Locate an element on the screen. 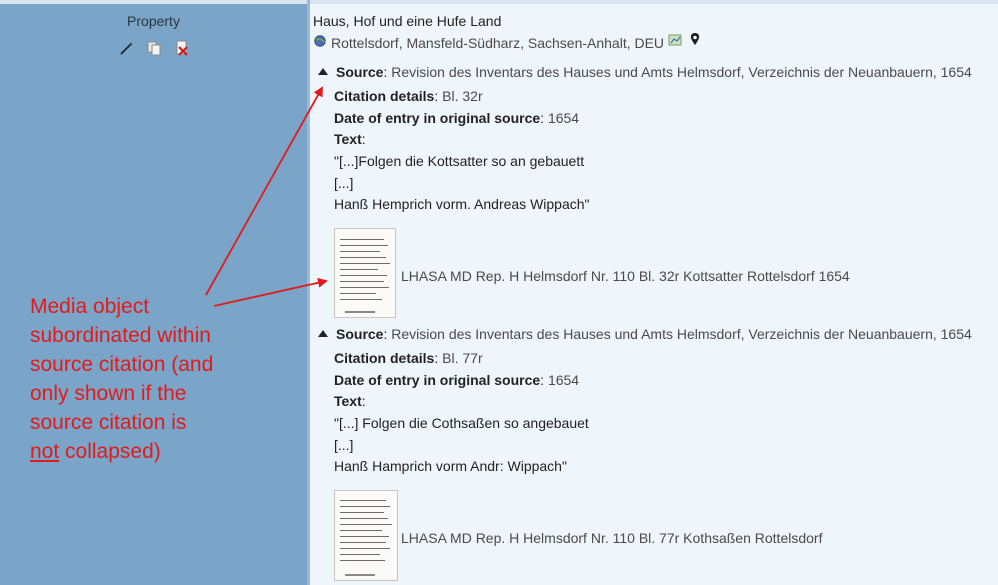 The width and height of the screenshot is (998, 585). arrow-to-media is located at coordinates (270, 292).